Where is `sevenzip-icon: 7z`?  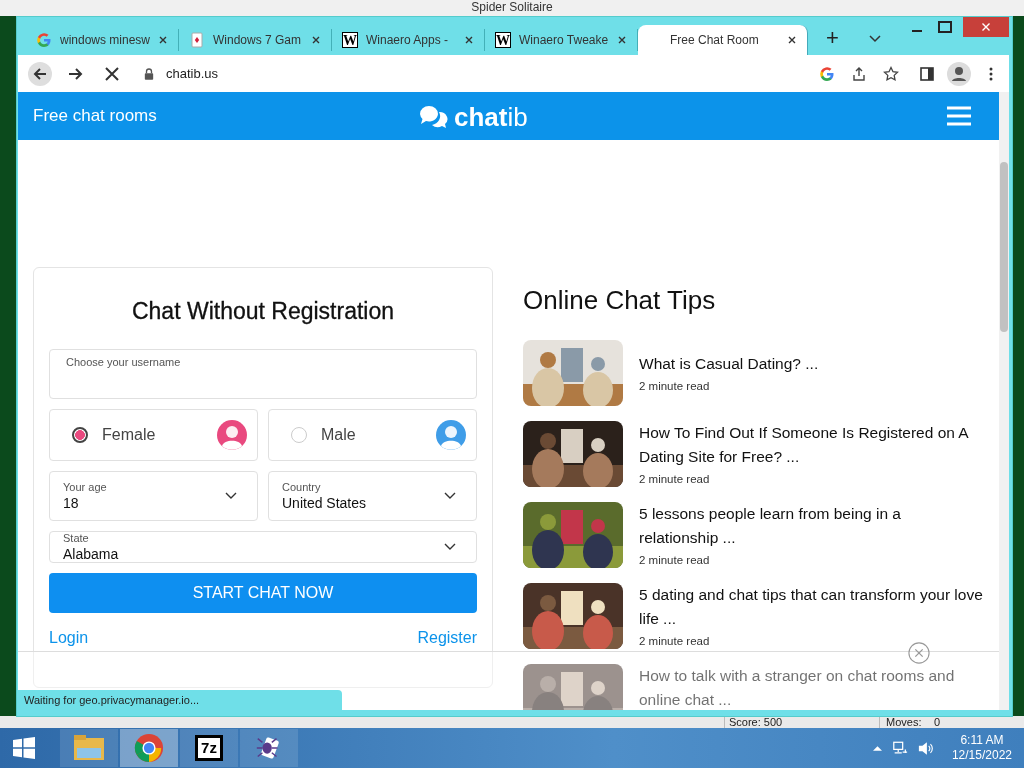
sevenzip-icon: 7z is located at coordinates (209, 748).